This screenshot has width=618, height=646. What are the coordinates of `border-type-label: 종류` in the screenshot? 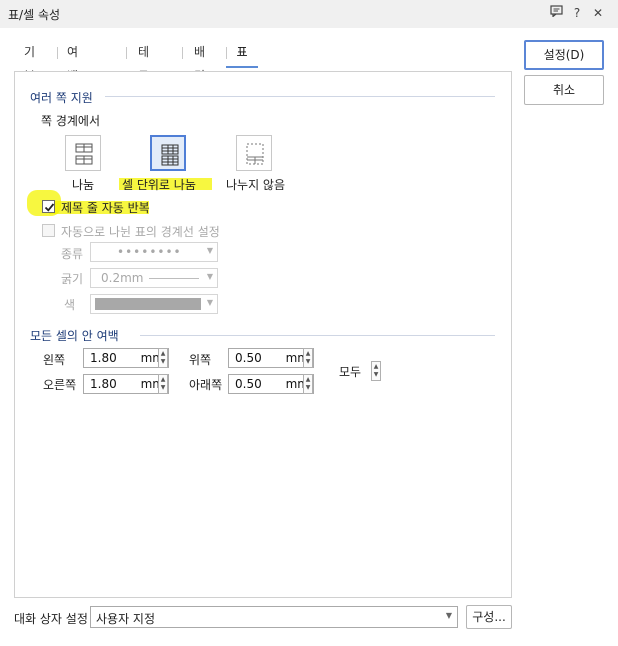 It's located at (72, 254).